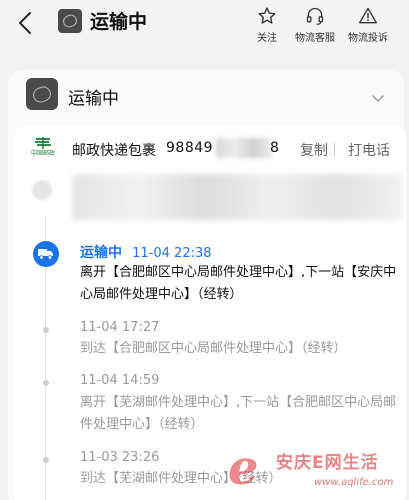 This screenshot has height=500, width=409. What do you see at coordinates (114, 151) in the screenshot?
I see `carrier-name: 邮政快递包裹` at bounding box center [114, 151].